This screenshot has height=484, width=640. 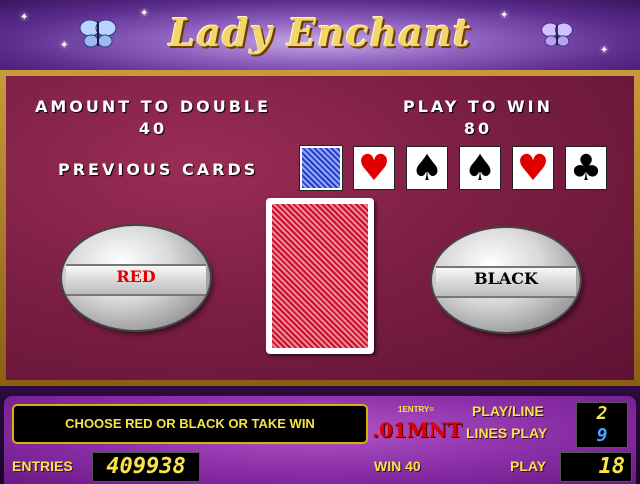 I want to click on previous-card-club: ♣, so click(x=586, y=168).